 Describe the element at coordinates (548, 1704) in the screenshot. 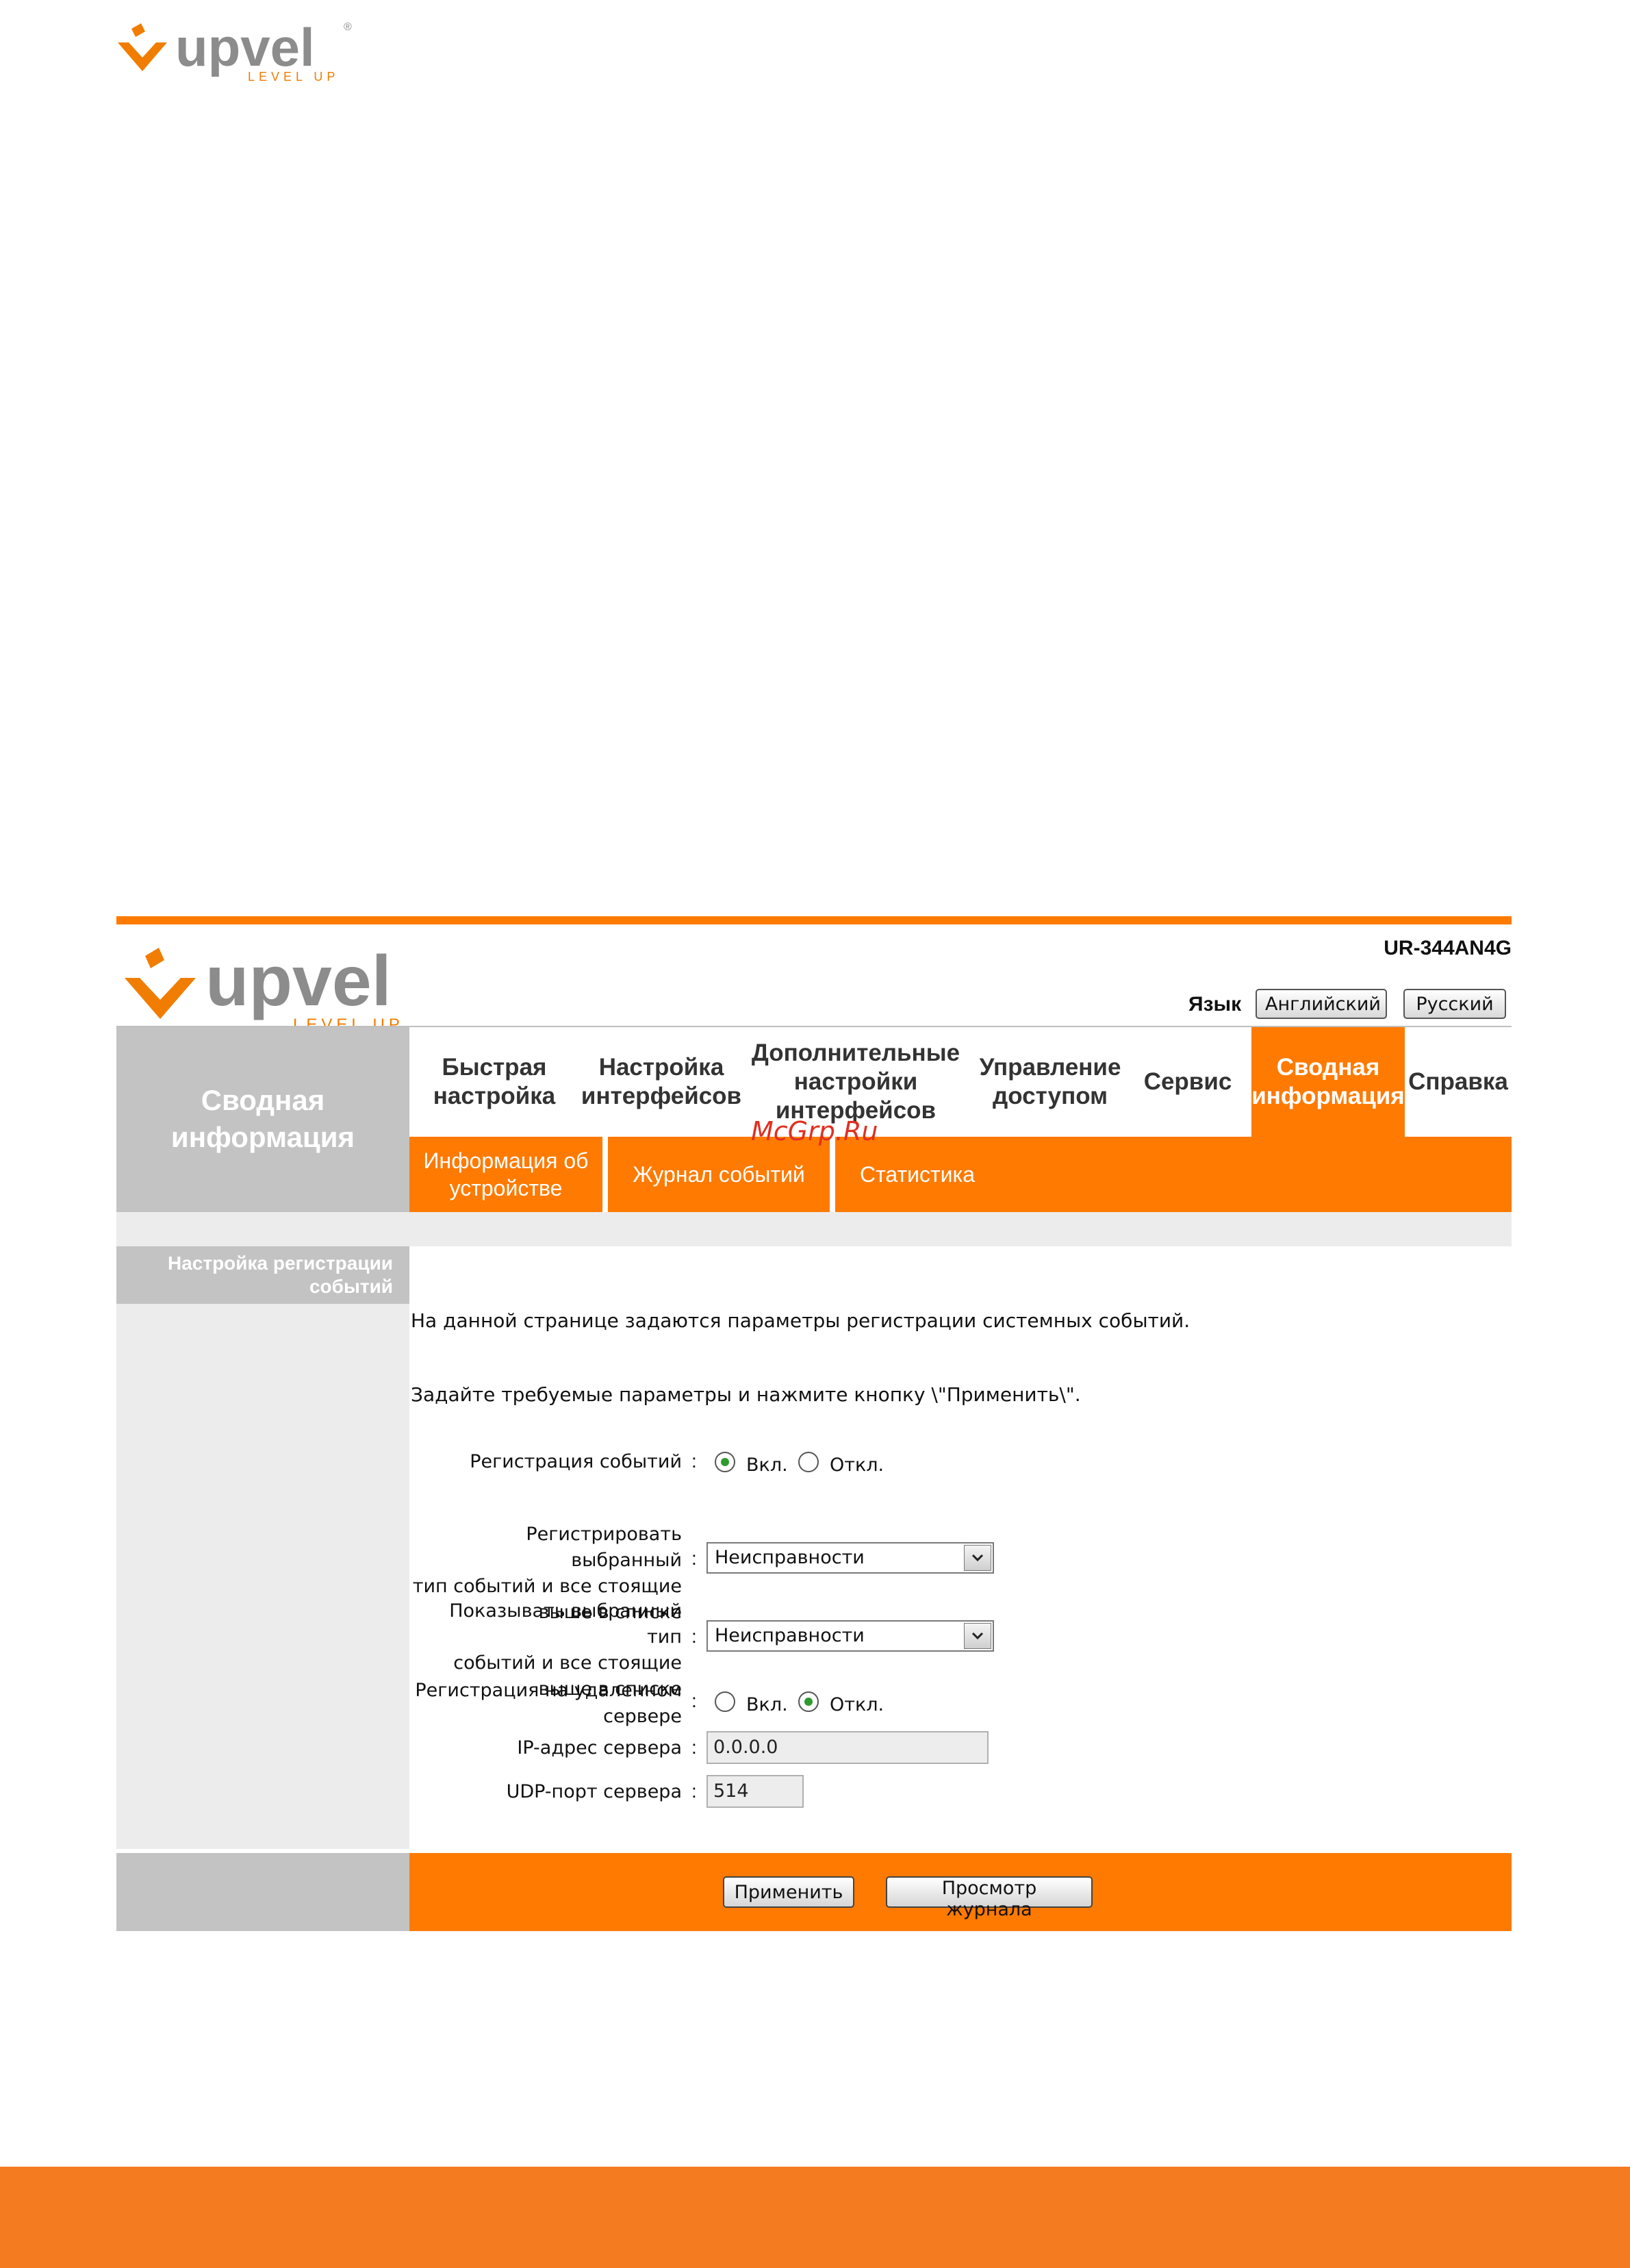

I see `remote-label: Регистрация на удаленном сервере` at that location.